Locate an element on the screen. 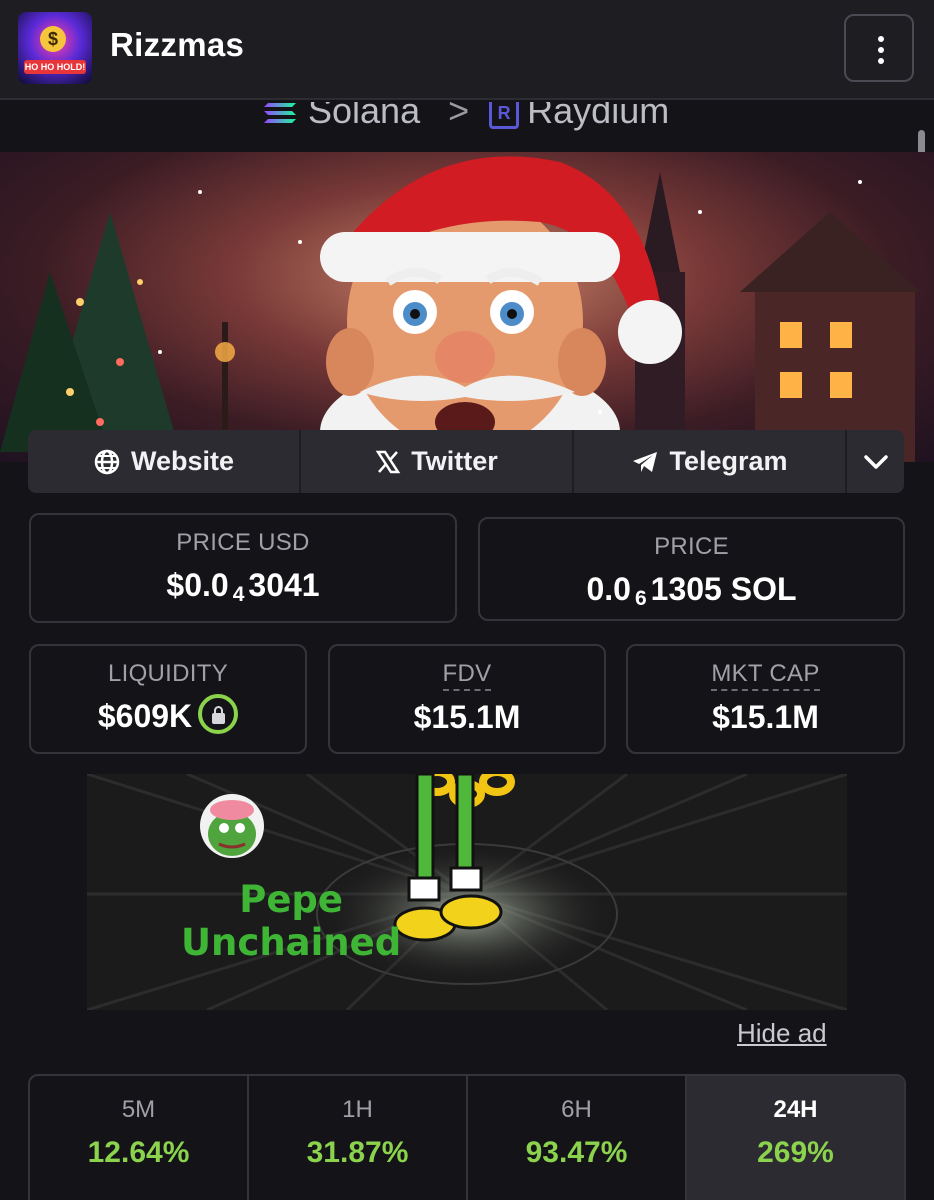  tab-5m-period: 5M is located at coordinates (138, 1109).